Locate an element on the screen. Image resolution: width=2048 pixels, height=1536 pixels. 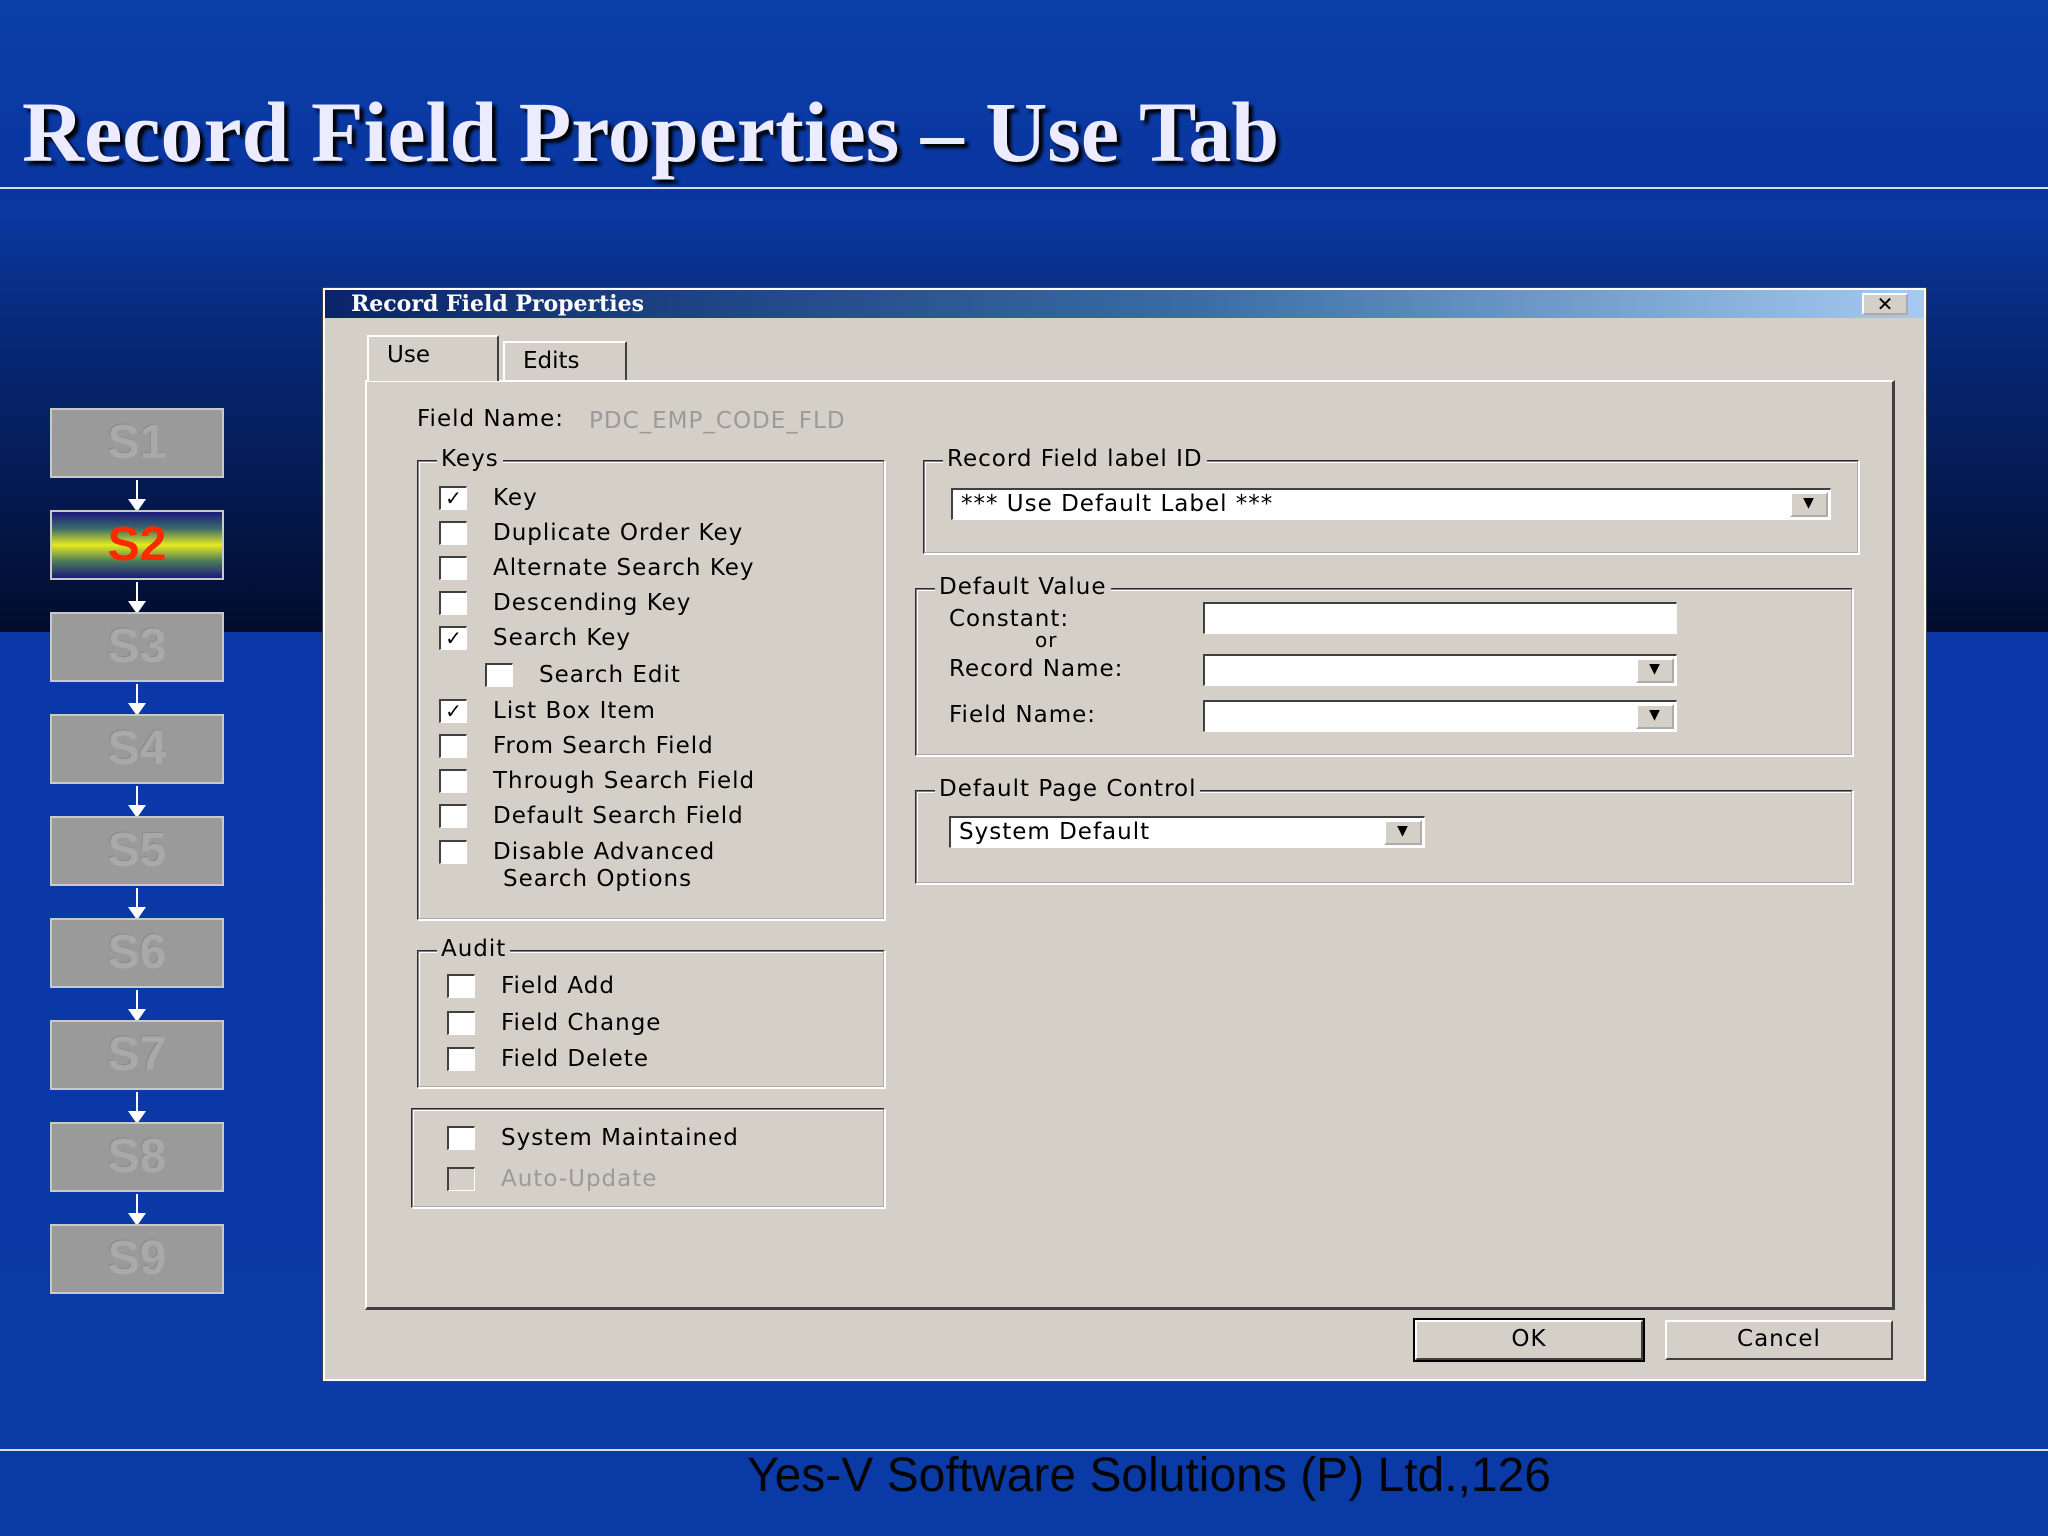
ok-button: OK is located at coordinates (1529, 1340).